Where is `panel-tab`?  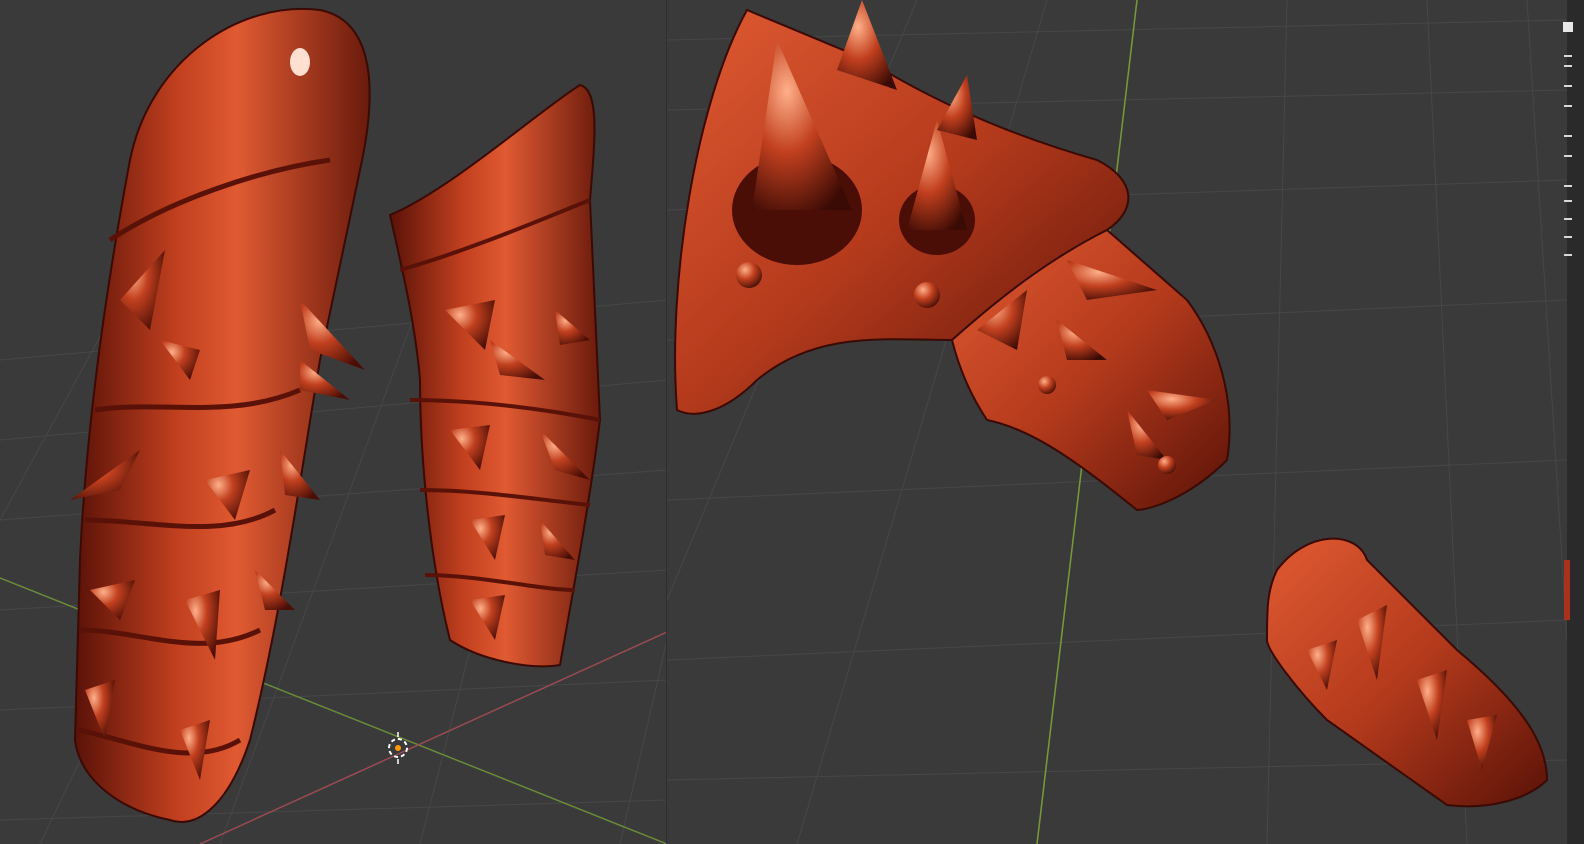 panel-tab is located at coordinates (1568, 27).